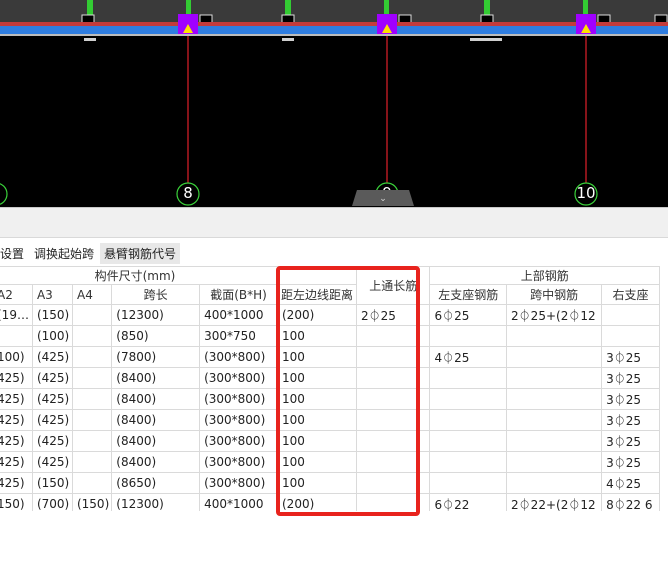 This screenshot has height=575, width=668. What do you see at coordinates (16, 336) in the screenshot?
I see `cell-a2` at bounding box center [16, 336].